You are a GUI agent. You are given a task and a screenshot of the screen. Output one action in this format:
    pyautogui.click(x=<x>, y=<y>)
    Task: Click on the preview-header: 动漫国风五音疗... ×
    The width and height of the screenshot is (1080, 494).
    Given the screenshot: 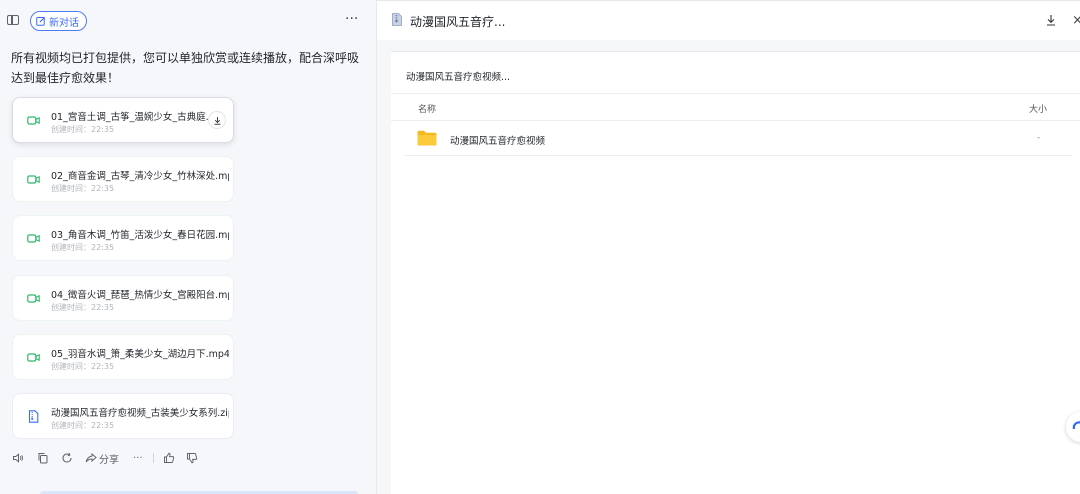 What is the action you would take?
    pyautogui.click(x=728, y=20)
    